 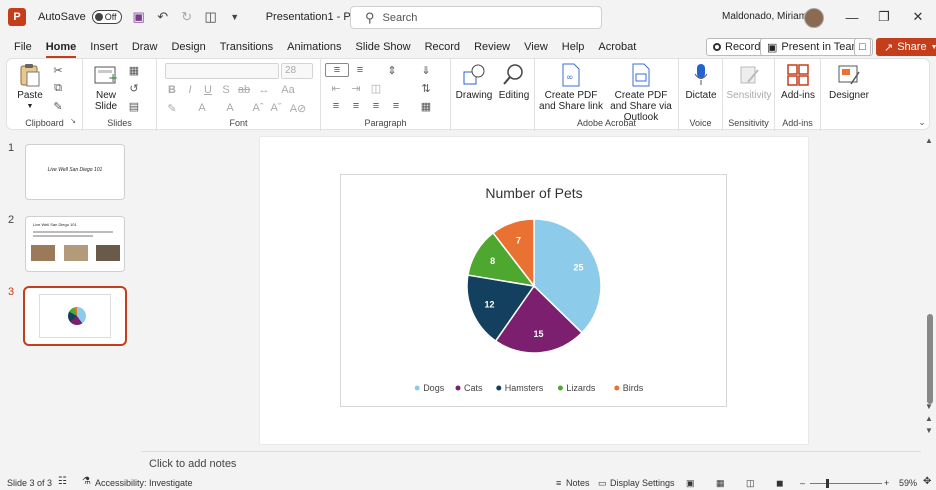 What do you see at coordinates (426, 70) in the screenshot?
I see `text-direction-icon: ⇓` at bounding box center [426, 70].